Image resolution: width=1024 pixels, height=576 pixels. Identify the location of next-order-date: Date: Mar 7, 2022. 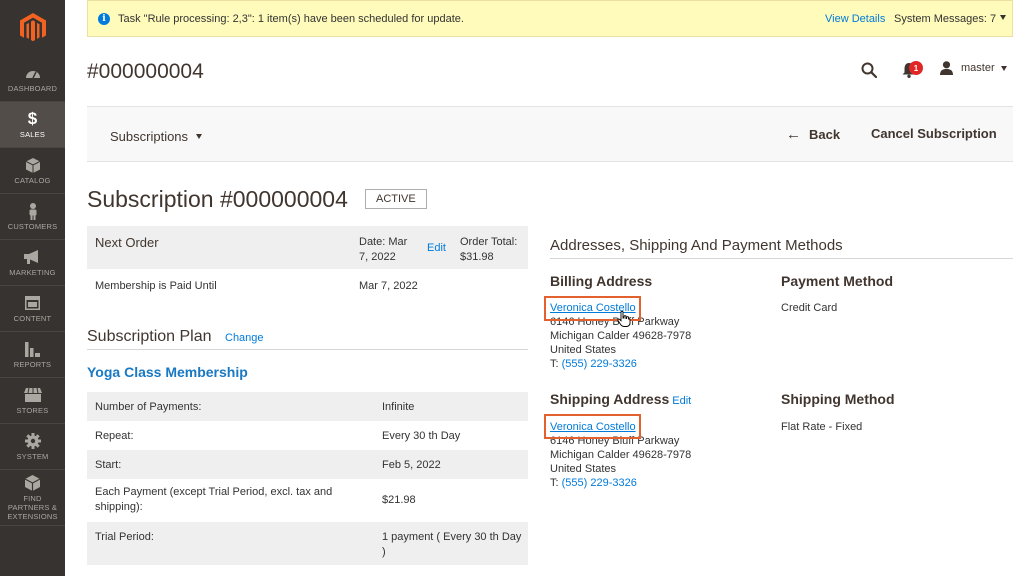
(383, 249).